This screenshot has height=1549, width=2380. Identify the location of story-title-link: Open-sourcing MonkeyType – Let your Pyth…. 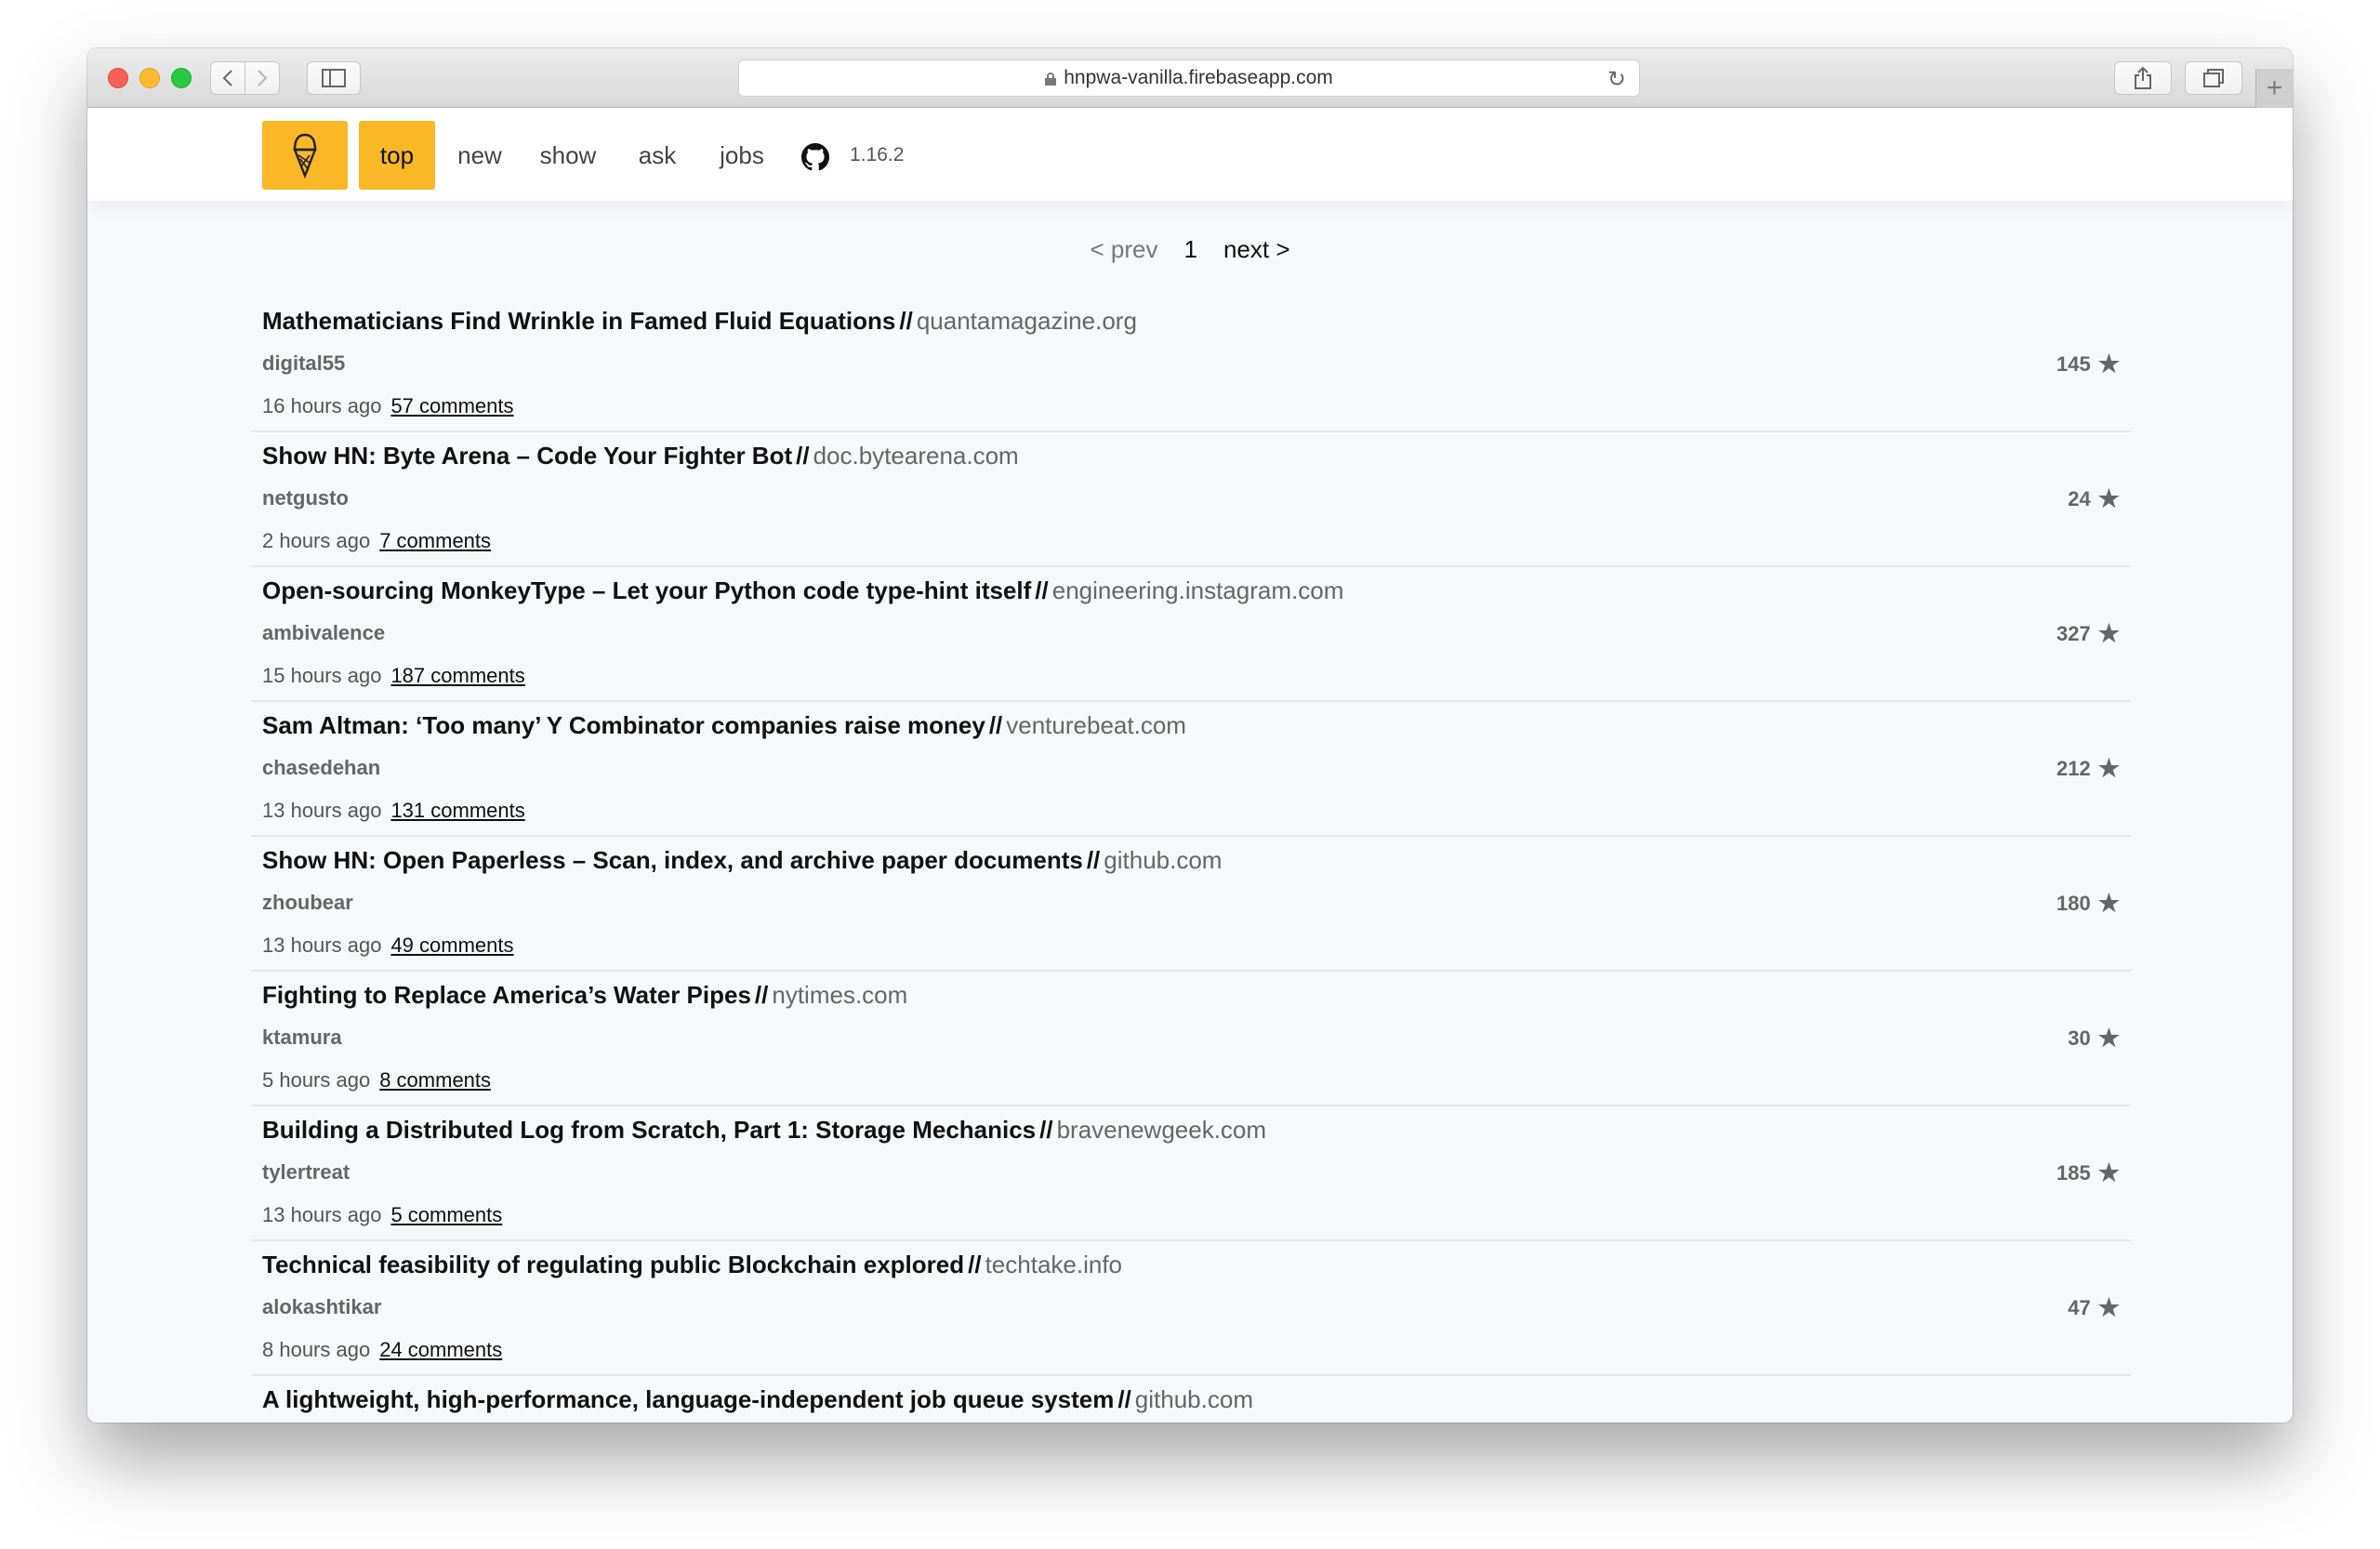
(646, 590).